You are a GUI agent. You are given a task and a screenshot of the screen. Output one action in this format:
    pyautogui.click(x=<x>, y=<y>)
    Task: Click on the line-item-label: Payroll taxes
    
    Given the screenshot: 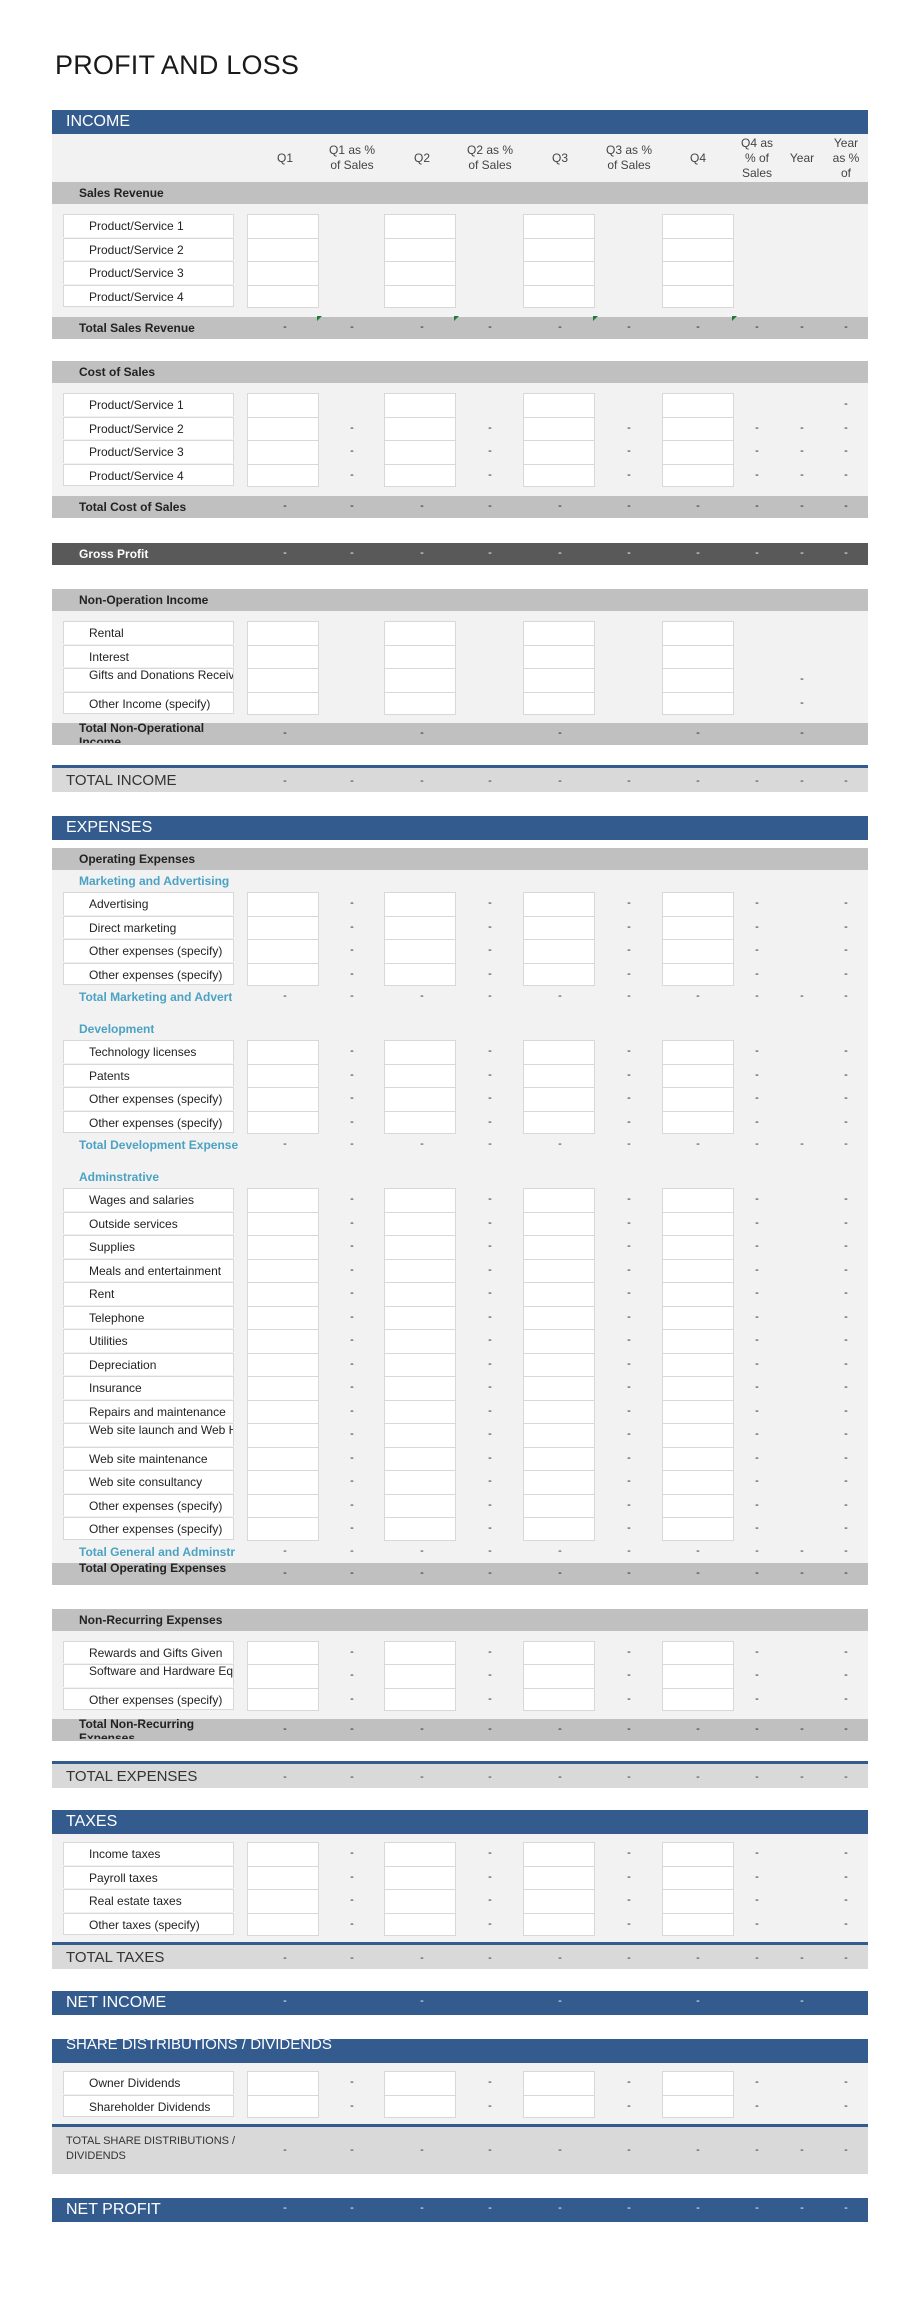 What is the action you would take?
    pyautogui.click(x=148, y=1876)
    